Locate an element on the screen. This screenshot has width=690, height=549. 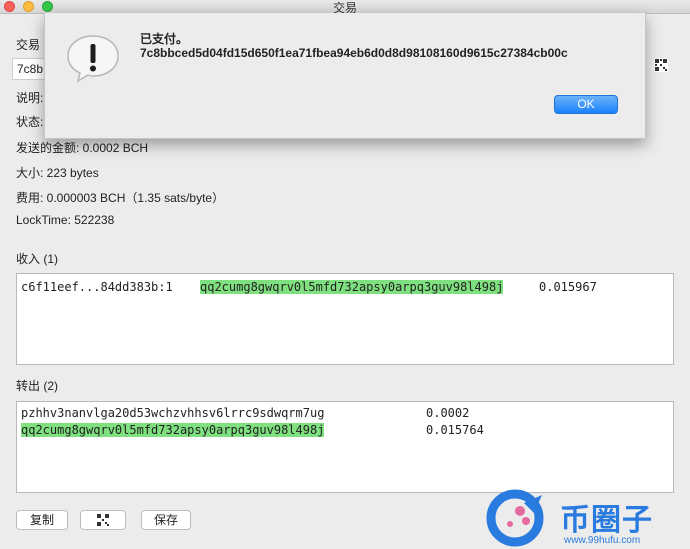
ok-button: OK is located at coordinates (586, 104).